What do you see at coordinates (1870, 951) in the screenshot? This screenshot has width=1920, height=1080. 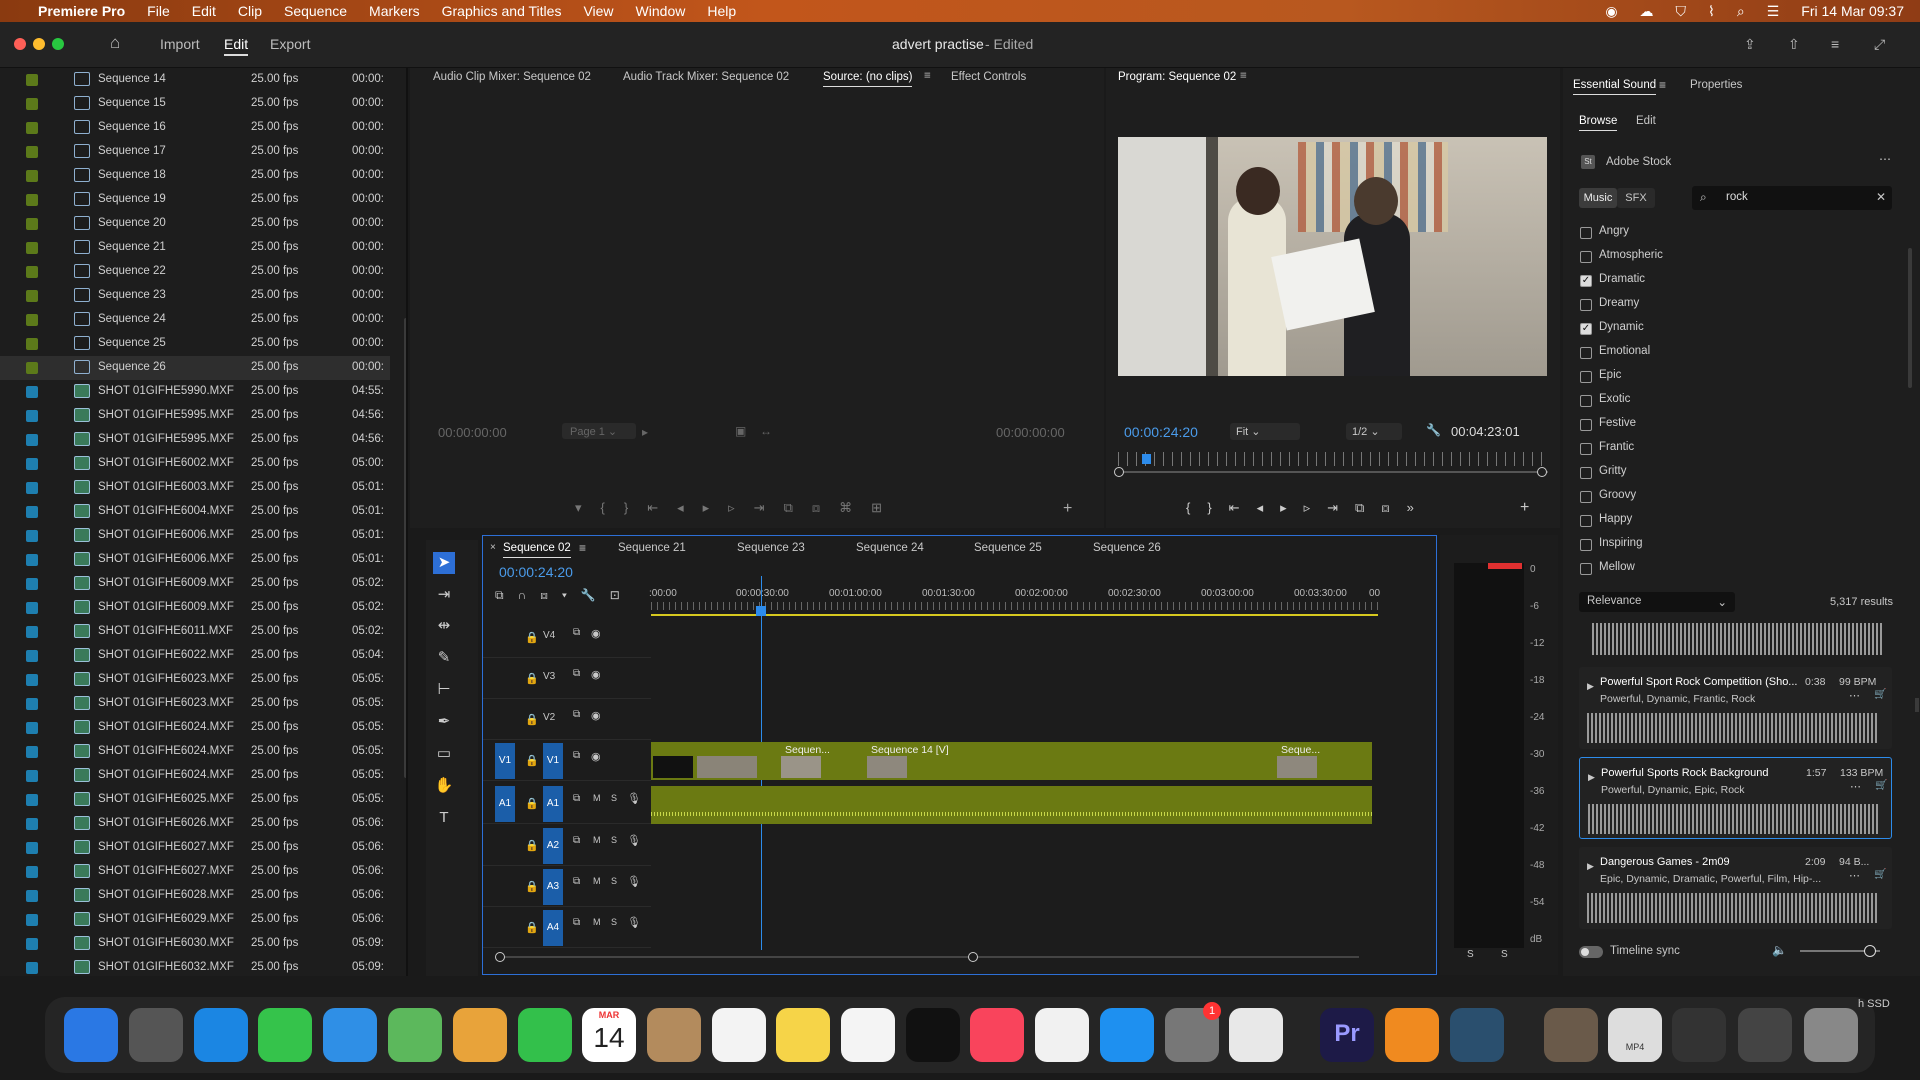 I see `volume-knob` at bounding box center [1870, 951].